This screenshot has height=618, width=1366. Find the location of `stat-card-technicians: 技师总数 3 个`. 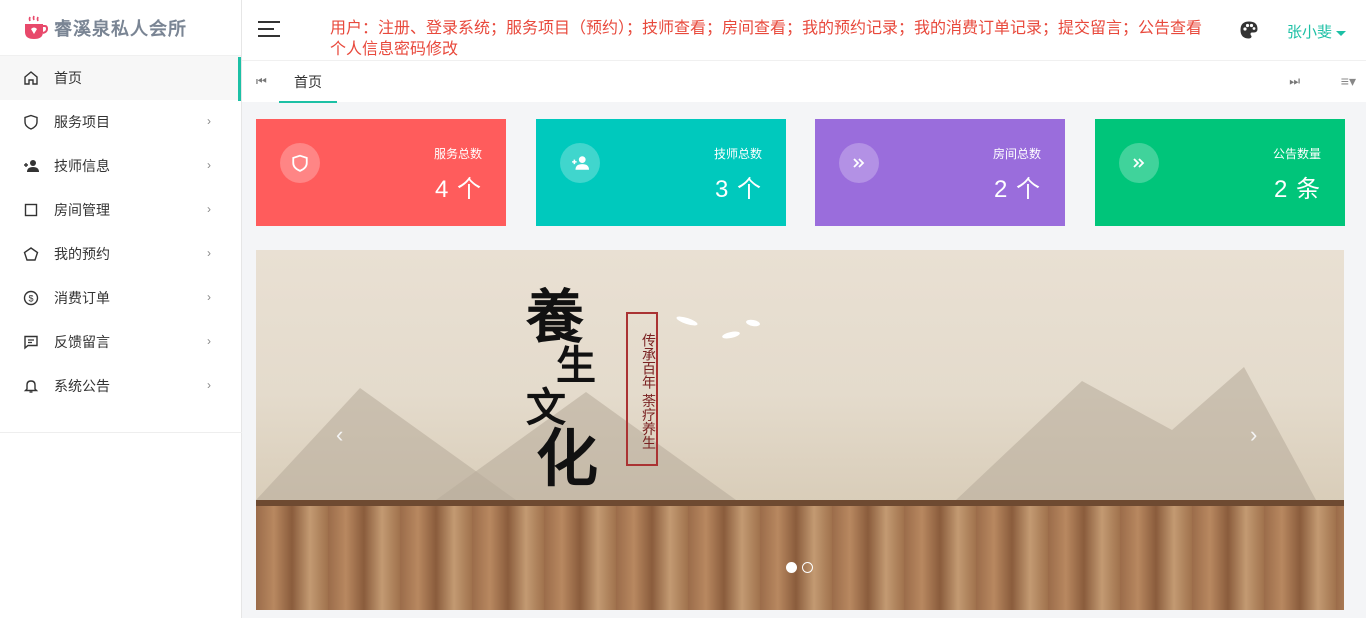

stat-card-technicians: 技师总数 3 个 is located at coordinates (661, 172).